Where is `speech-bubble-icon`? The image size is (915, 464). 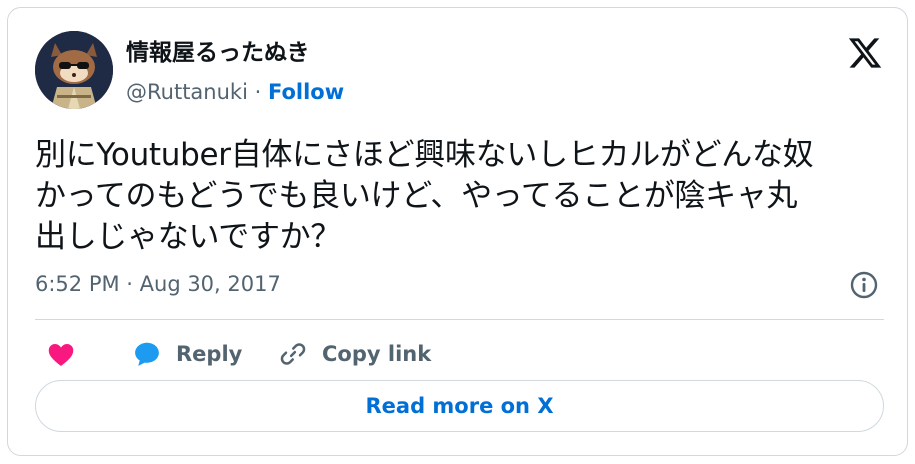 speech-bubble-icon is located at coordinates (147, 354).